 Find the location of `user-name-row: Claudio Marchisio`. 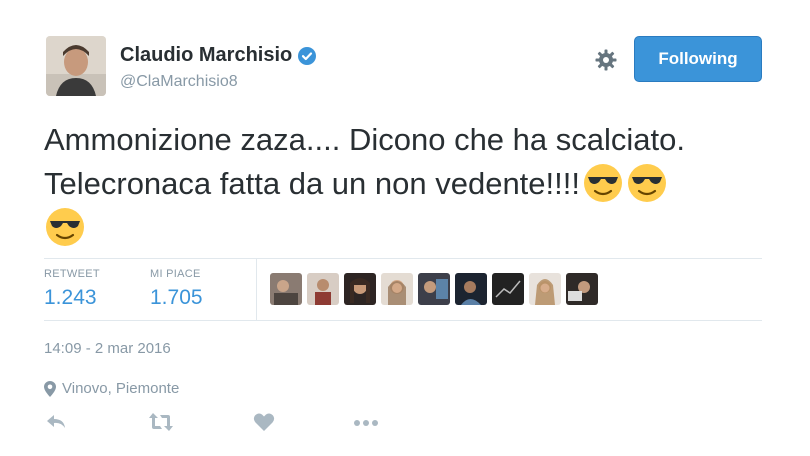

user-name-row: Claudio Marchisio is located at coordinates (218, 55).